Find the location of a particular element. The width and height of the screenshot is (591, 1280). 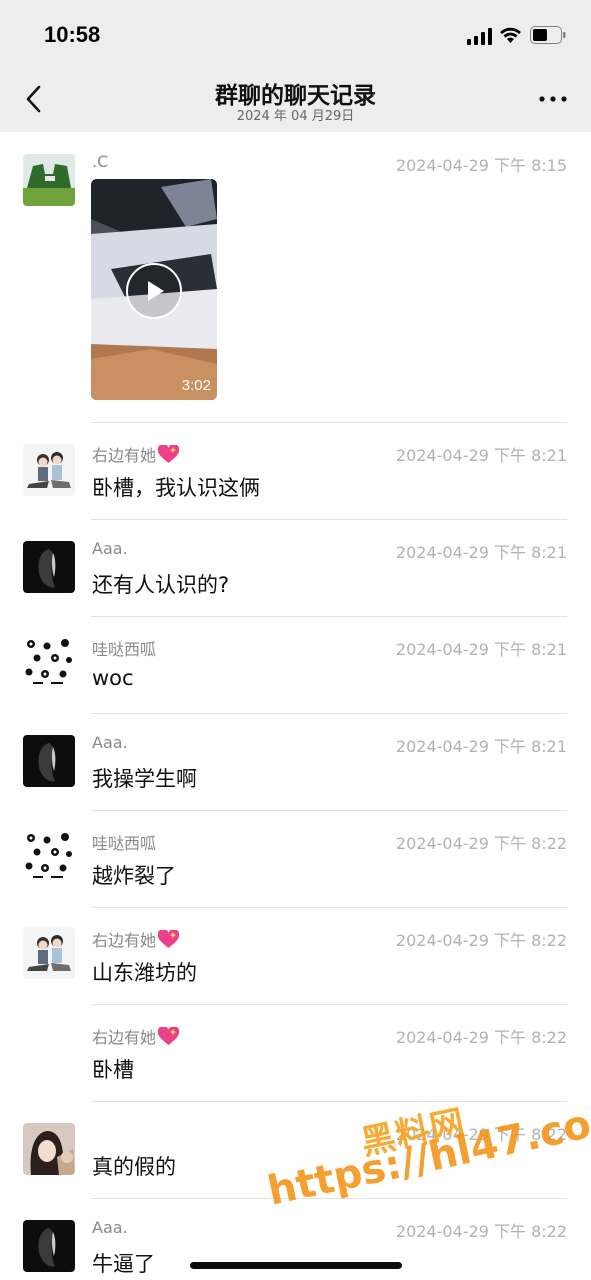

avatar-grass-field-image is located at coordinates (49, 180).